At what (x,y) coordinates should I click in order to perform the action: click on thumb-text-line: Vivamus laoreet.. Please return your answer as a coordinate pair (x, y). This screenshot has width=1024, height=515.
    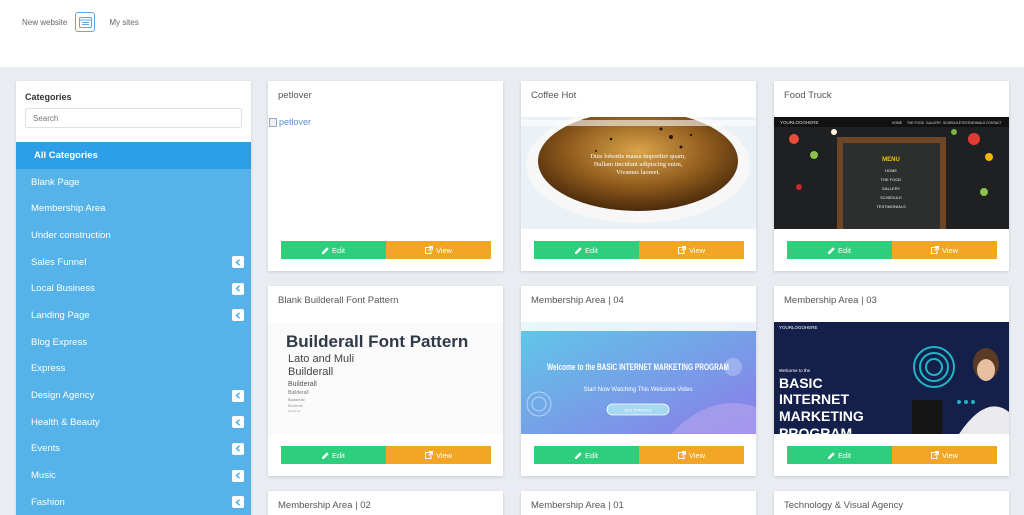
    Looking at the image, I should click on (638, 172).